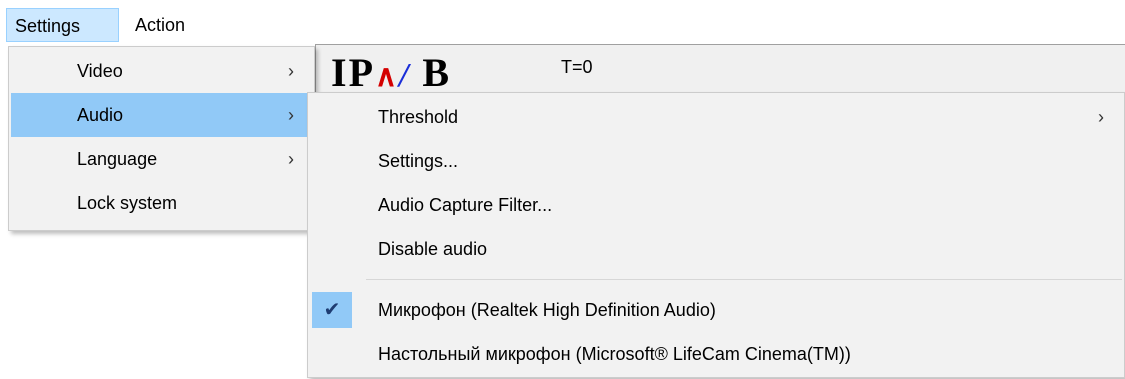  Describe the element at coordinates (117, 159) in the screenshot. I see `menu-item-label: Language` at that location.